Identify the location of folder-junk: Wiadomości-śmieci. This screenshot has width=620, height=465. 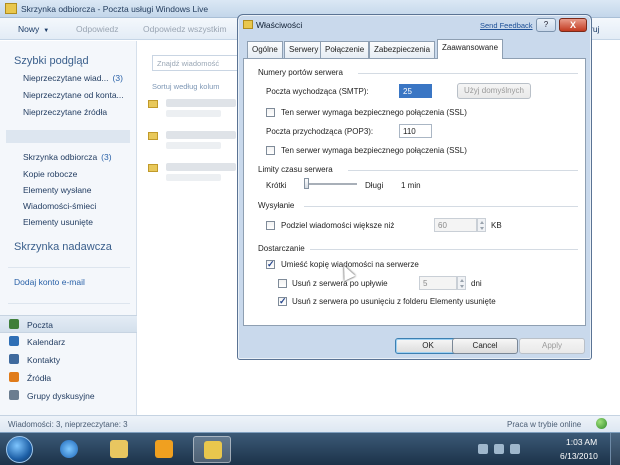
(59, 206).